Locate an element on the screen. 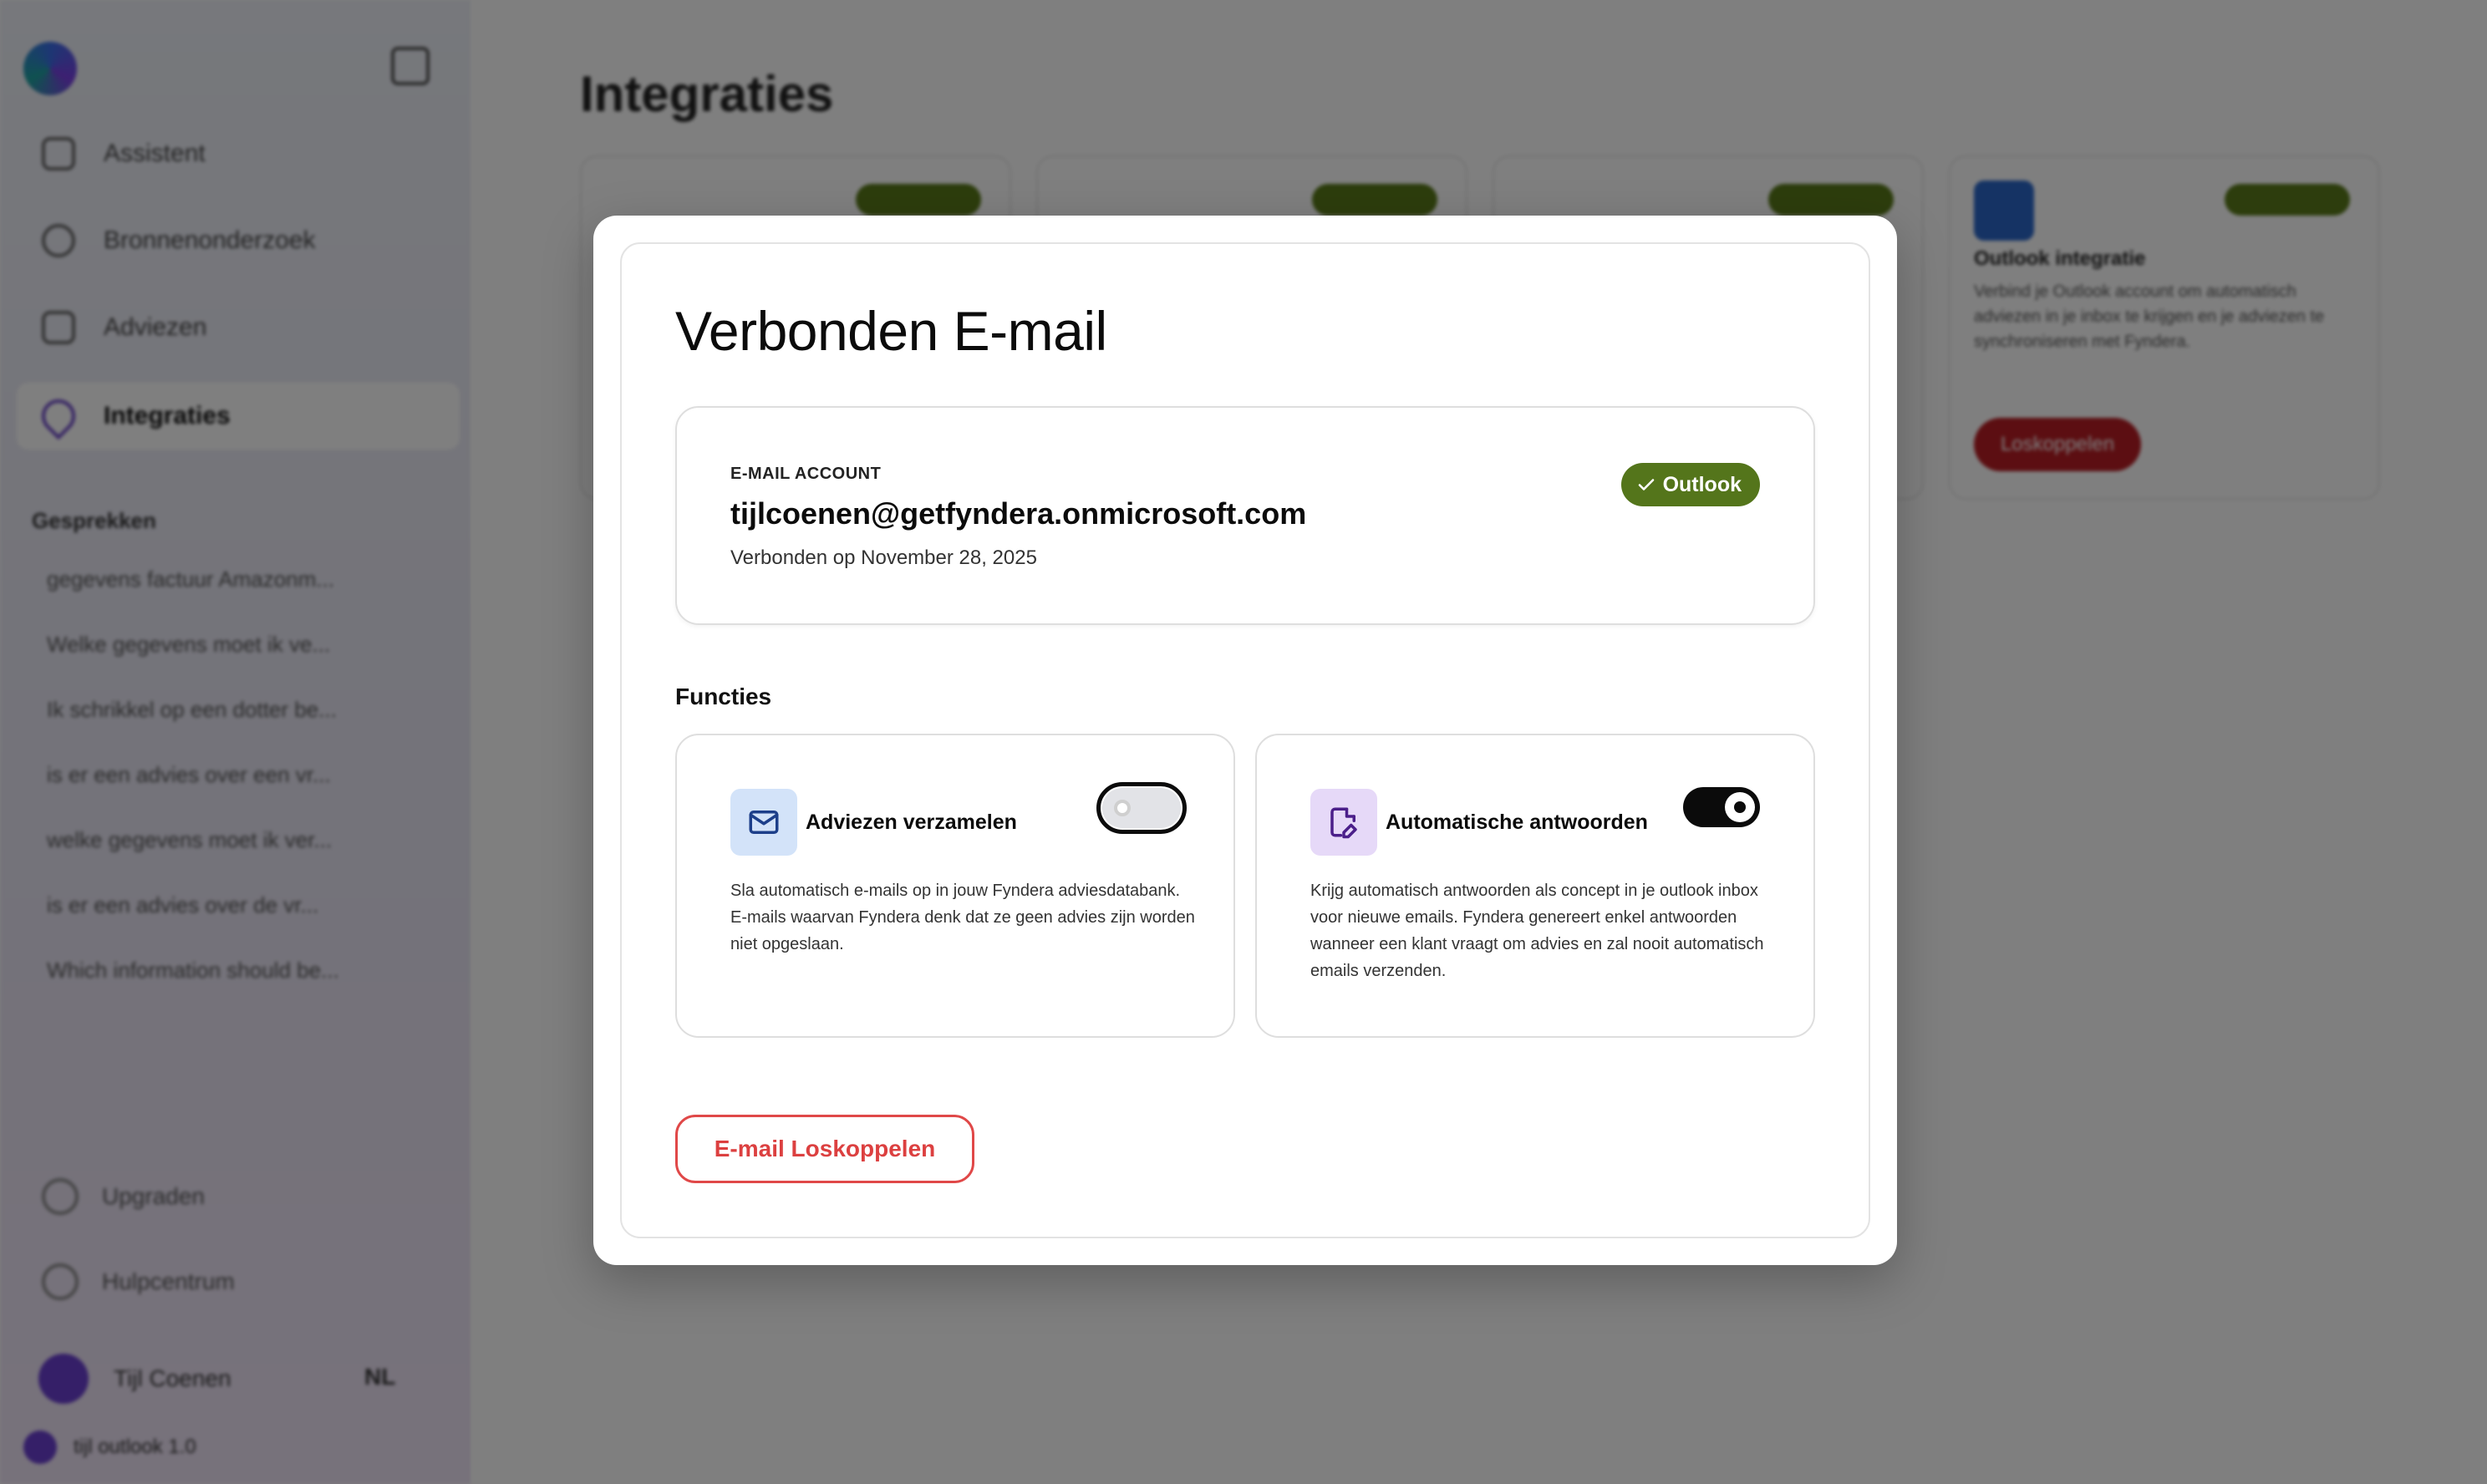 This screenshot has height=1484, width=2487. feature-title: Automatische antwoorden is located at coordinates (1517, 822).